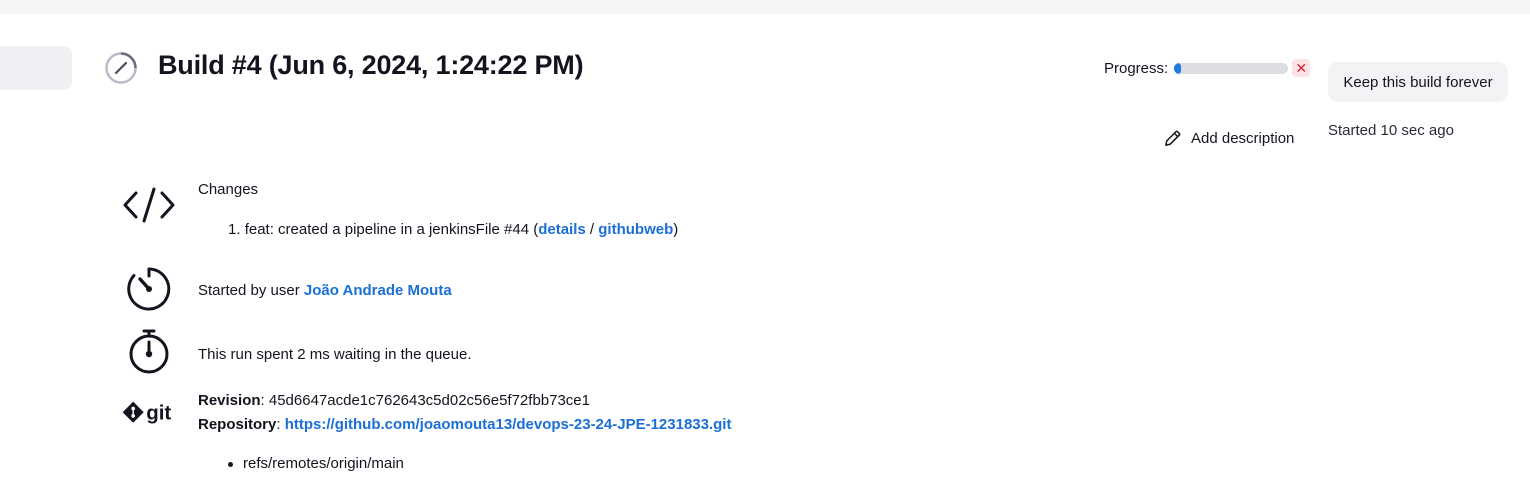  What do you see at coordinates (230, 464) in the screenshot?
I see `bullet` at bounding box center [230, 464].